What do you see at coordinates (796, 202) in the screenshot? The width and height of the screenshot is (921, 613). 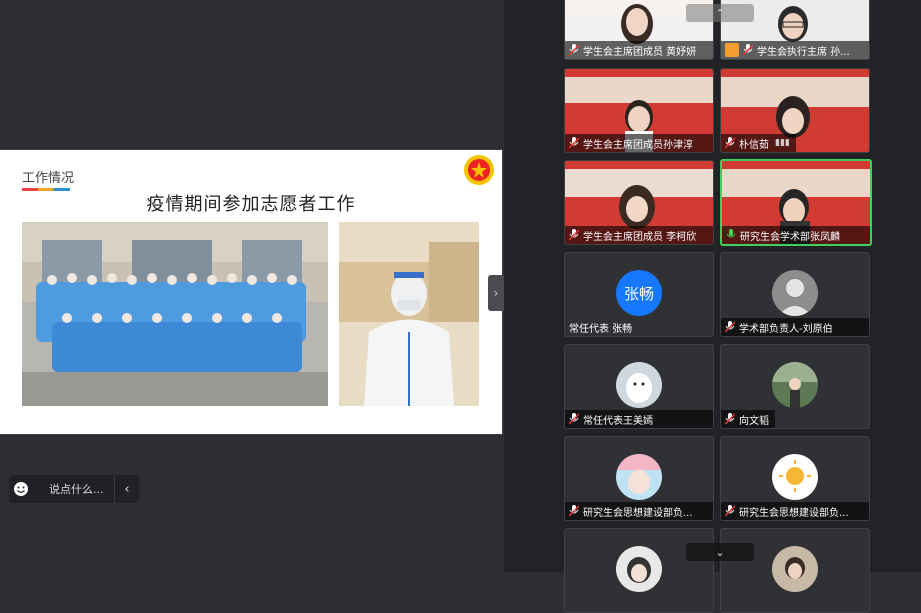 I see `participant-tile-speaking: 研究生会学术部张凤麟` at bounding box center [796, 202].